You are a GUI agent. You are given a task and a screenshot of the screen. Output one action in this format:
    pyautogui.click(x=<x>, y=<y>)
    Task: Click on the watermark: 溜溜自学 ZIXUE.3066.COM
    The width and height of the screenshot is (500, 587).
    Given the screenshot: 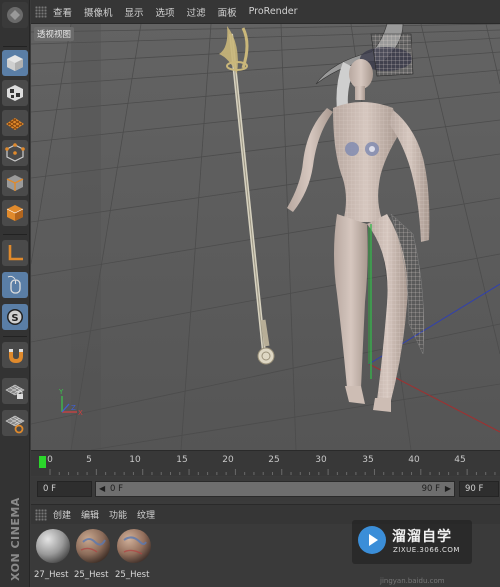 What is the action you would take?
    pyautogui.click(x=412, y=542)
    